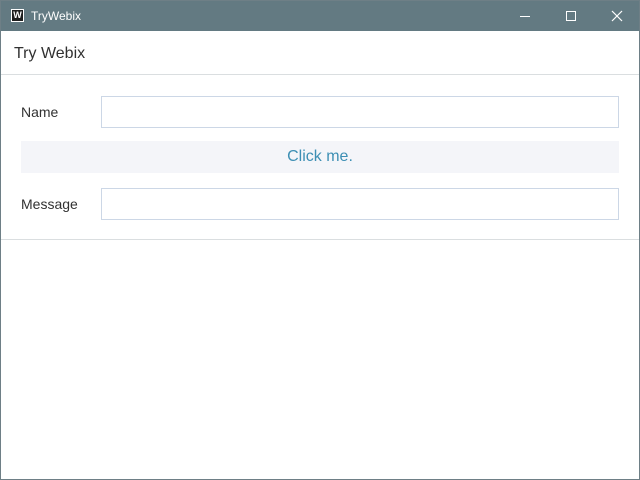 This screenshot has width=640, height=480. What do you see at coordinates (56, 16) in the screenshot?
I see `window-title: TryWebix` at bounding box center [56, 16].